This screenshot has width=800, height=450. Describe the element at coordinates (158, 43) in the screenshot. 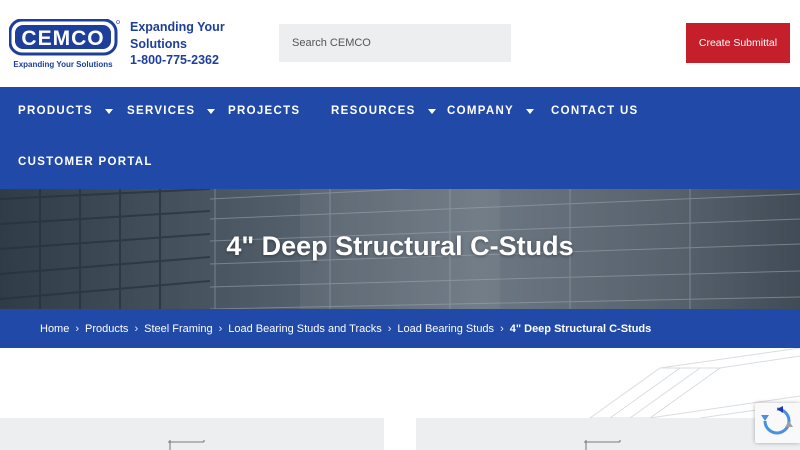

I see `tagline-line-2: Solutions` at that location.